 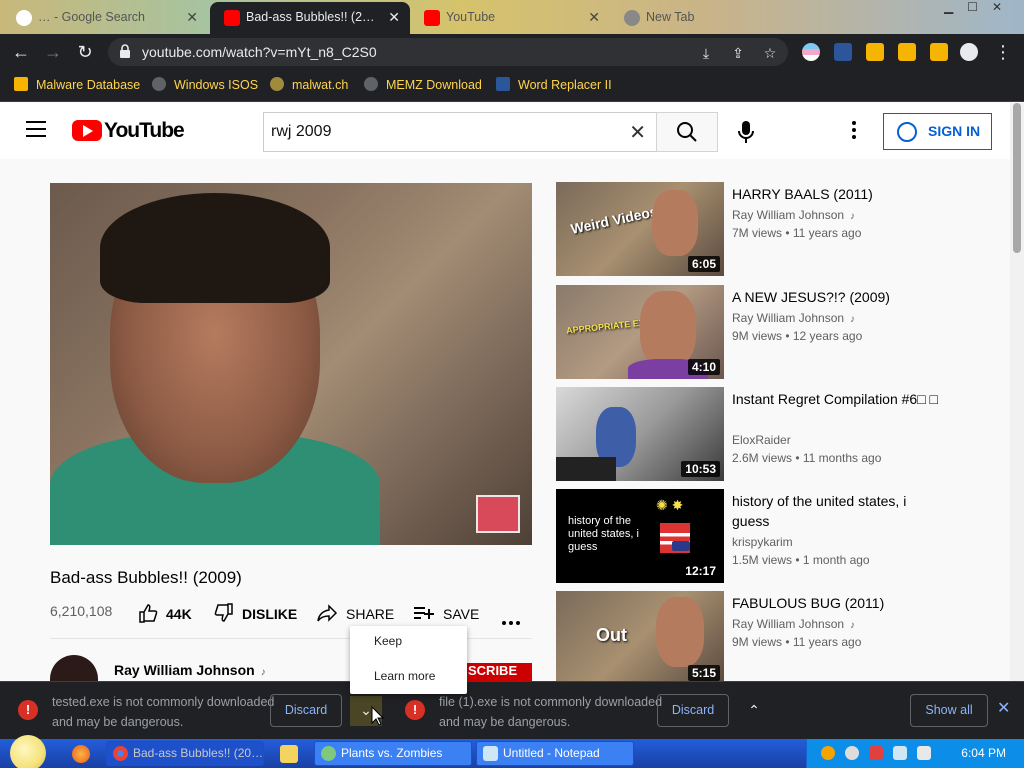 What do you see at coordinates (81, 754) in the screenshot?
I see `firefox-icon` at bounding box center [81, 754].